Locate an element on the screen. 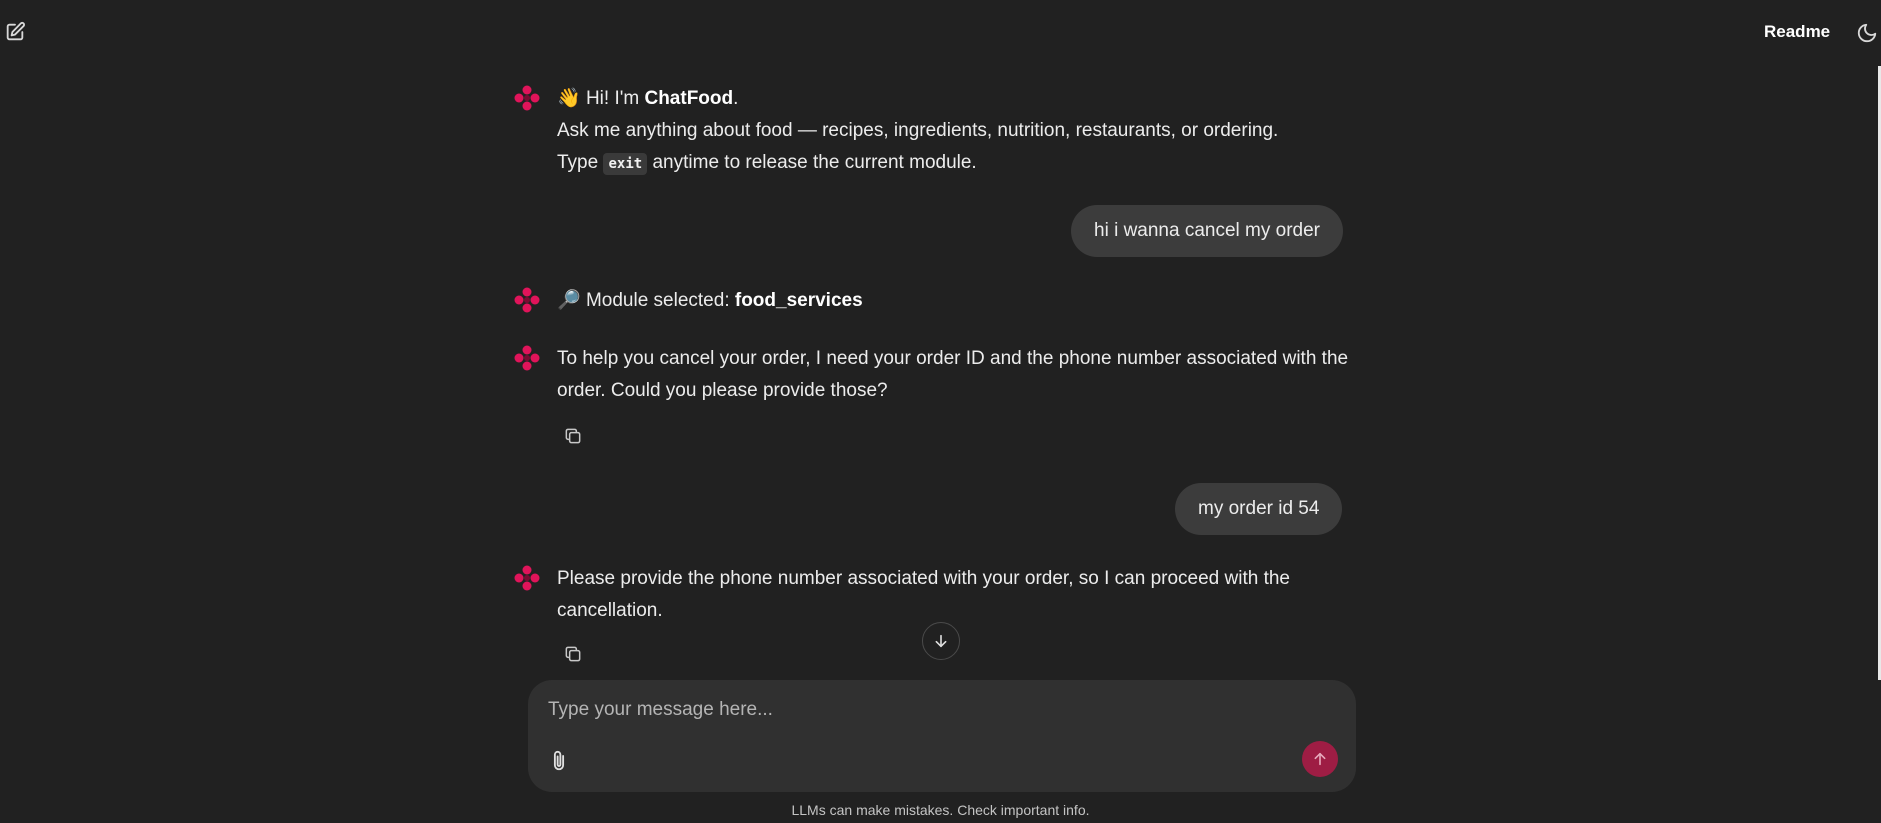 The width and height of the screenshot is (1881, 823). user-message-bubble: hi i wanna cancel my order is located at coordinates (1207, 231).